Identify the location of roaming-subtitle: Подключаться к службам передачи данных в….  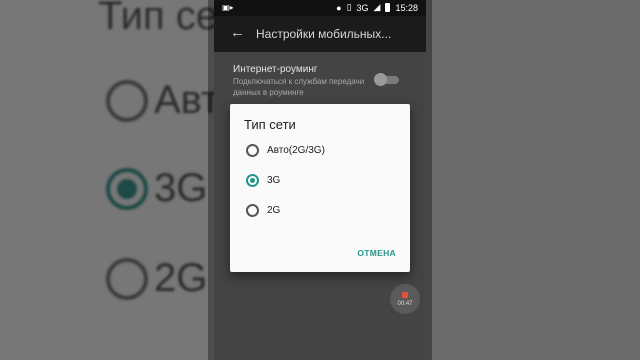
(299, 87).